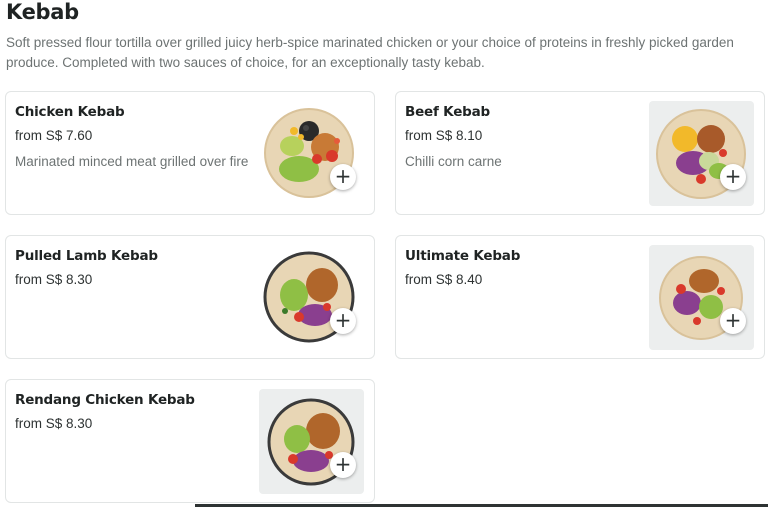 The image size is (768, 507). What do you see at coordinates (311, 441) in the screenshot?
I see `rendang-chicken-kebab-image: +` at bounding box center [311, 441].